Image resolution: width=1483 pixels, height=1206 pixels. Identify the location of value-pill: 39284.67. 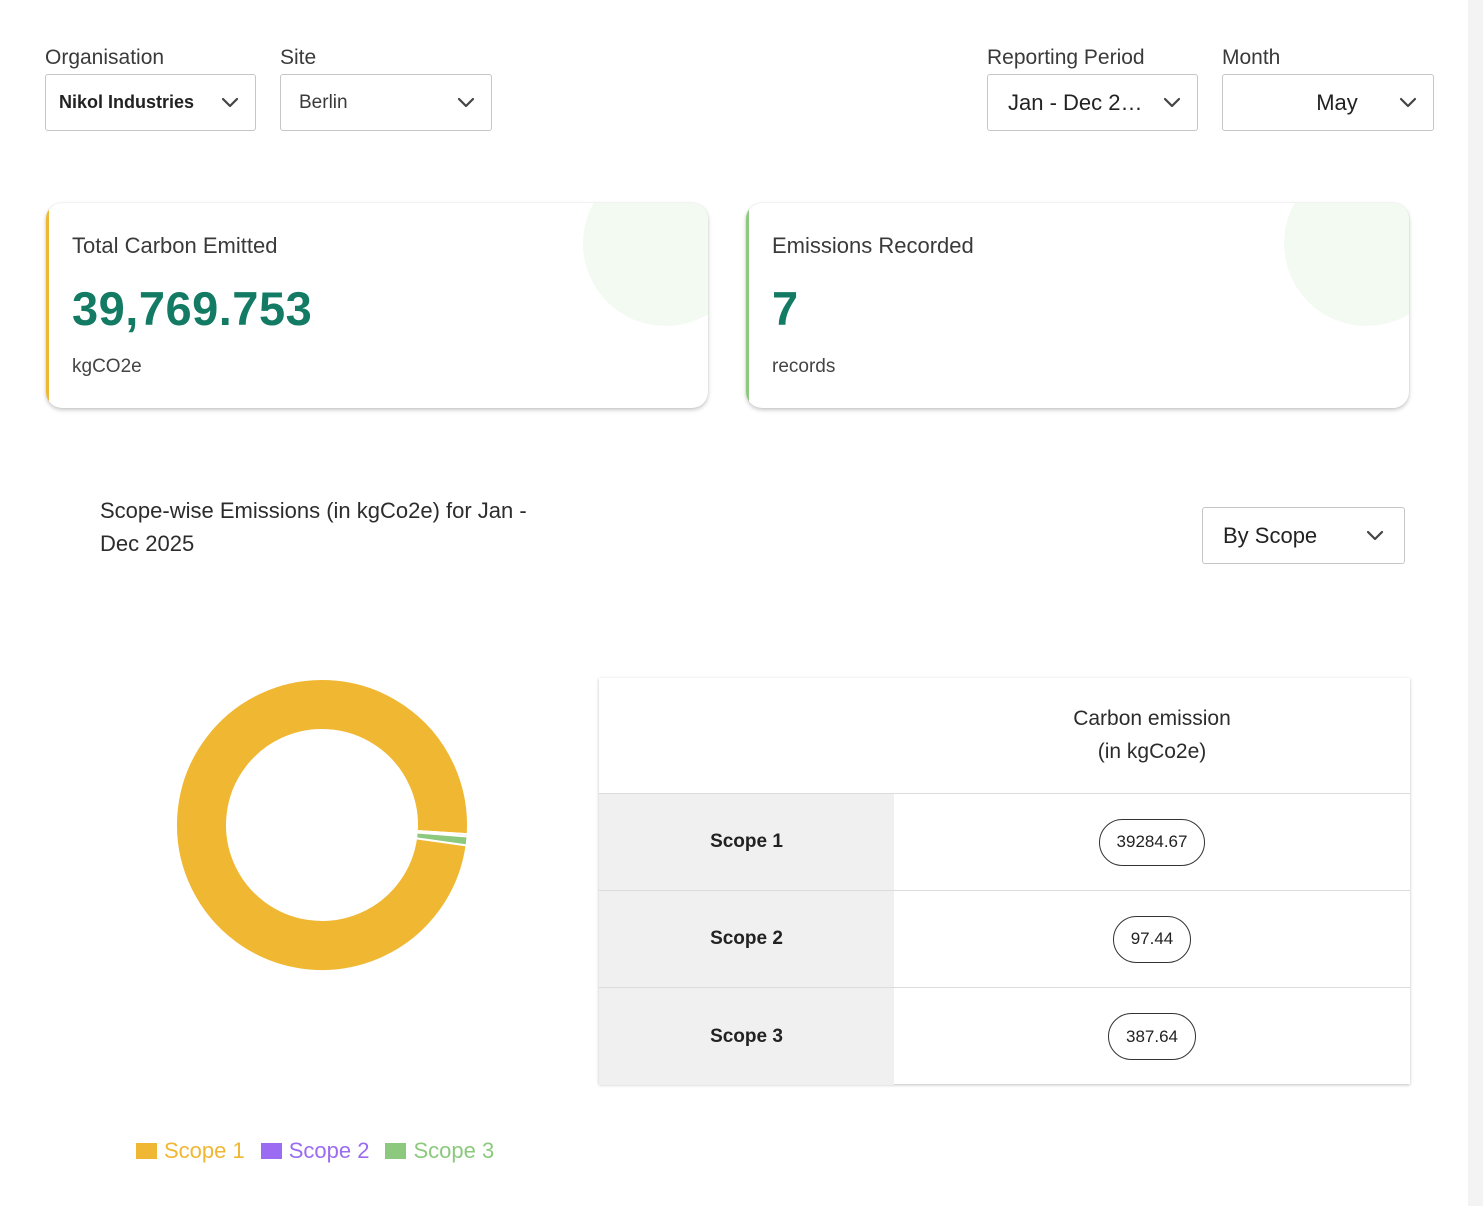
(1152, 842).